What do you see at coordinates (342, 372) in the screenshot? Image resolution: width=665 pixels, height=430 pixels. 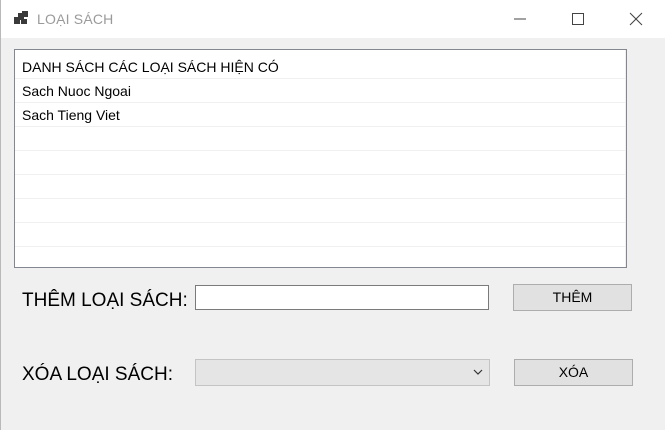 I see `remove-category-select` at bounding box center [342, 372].